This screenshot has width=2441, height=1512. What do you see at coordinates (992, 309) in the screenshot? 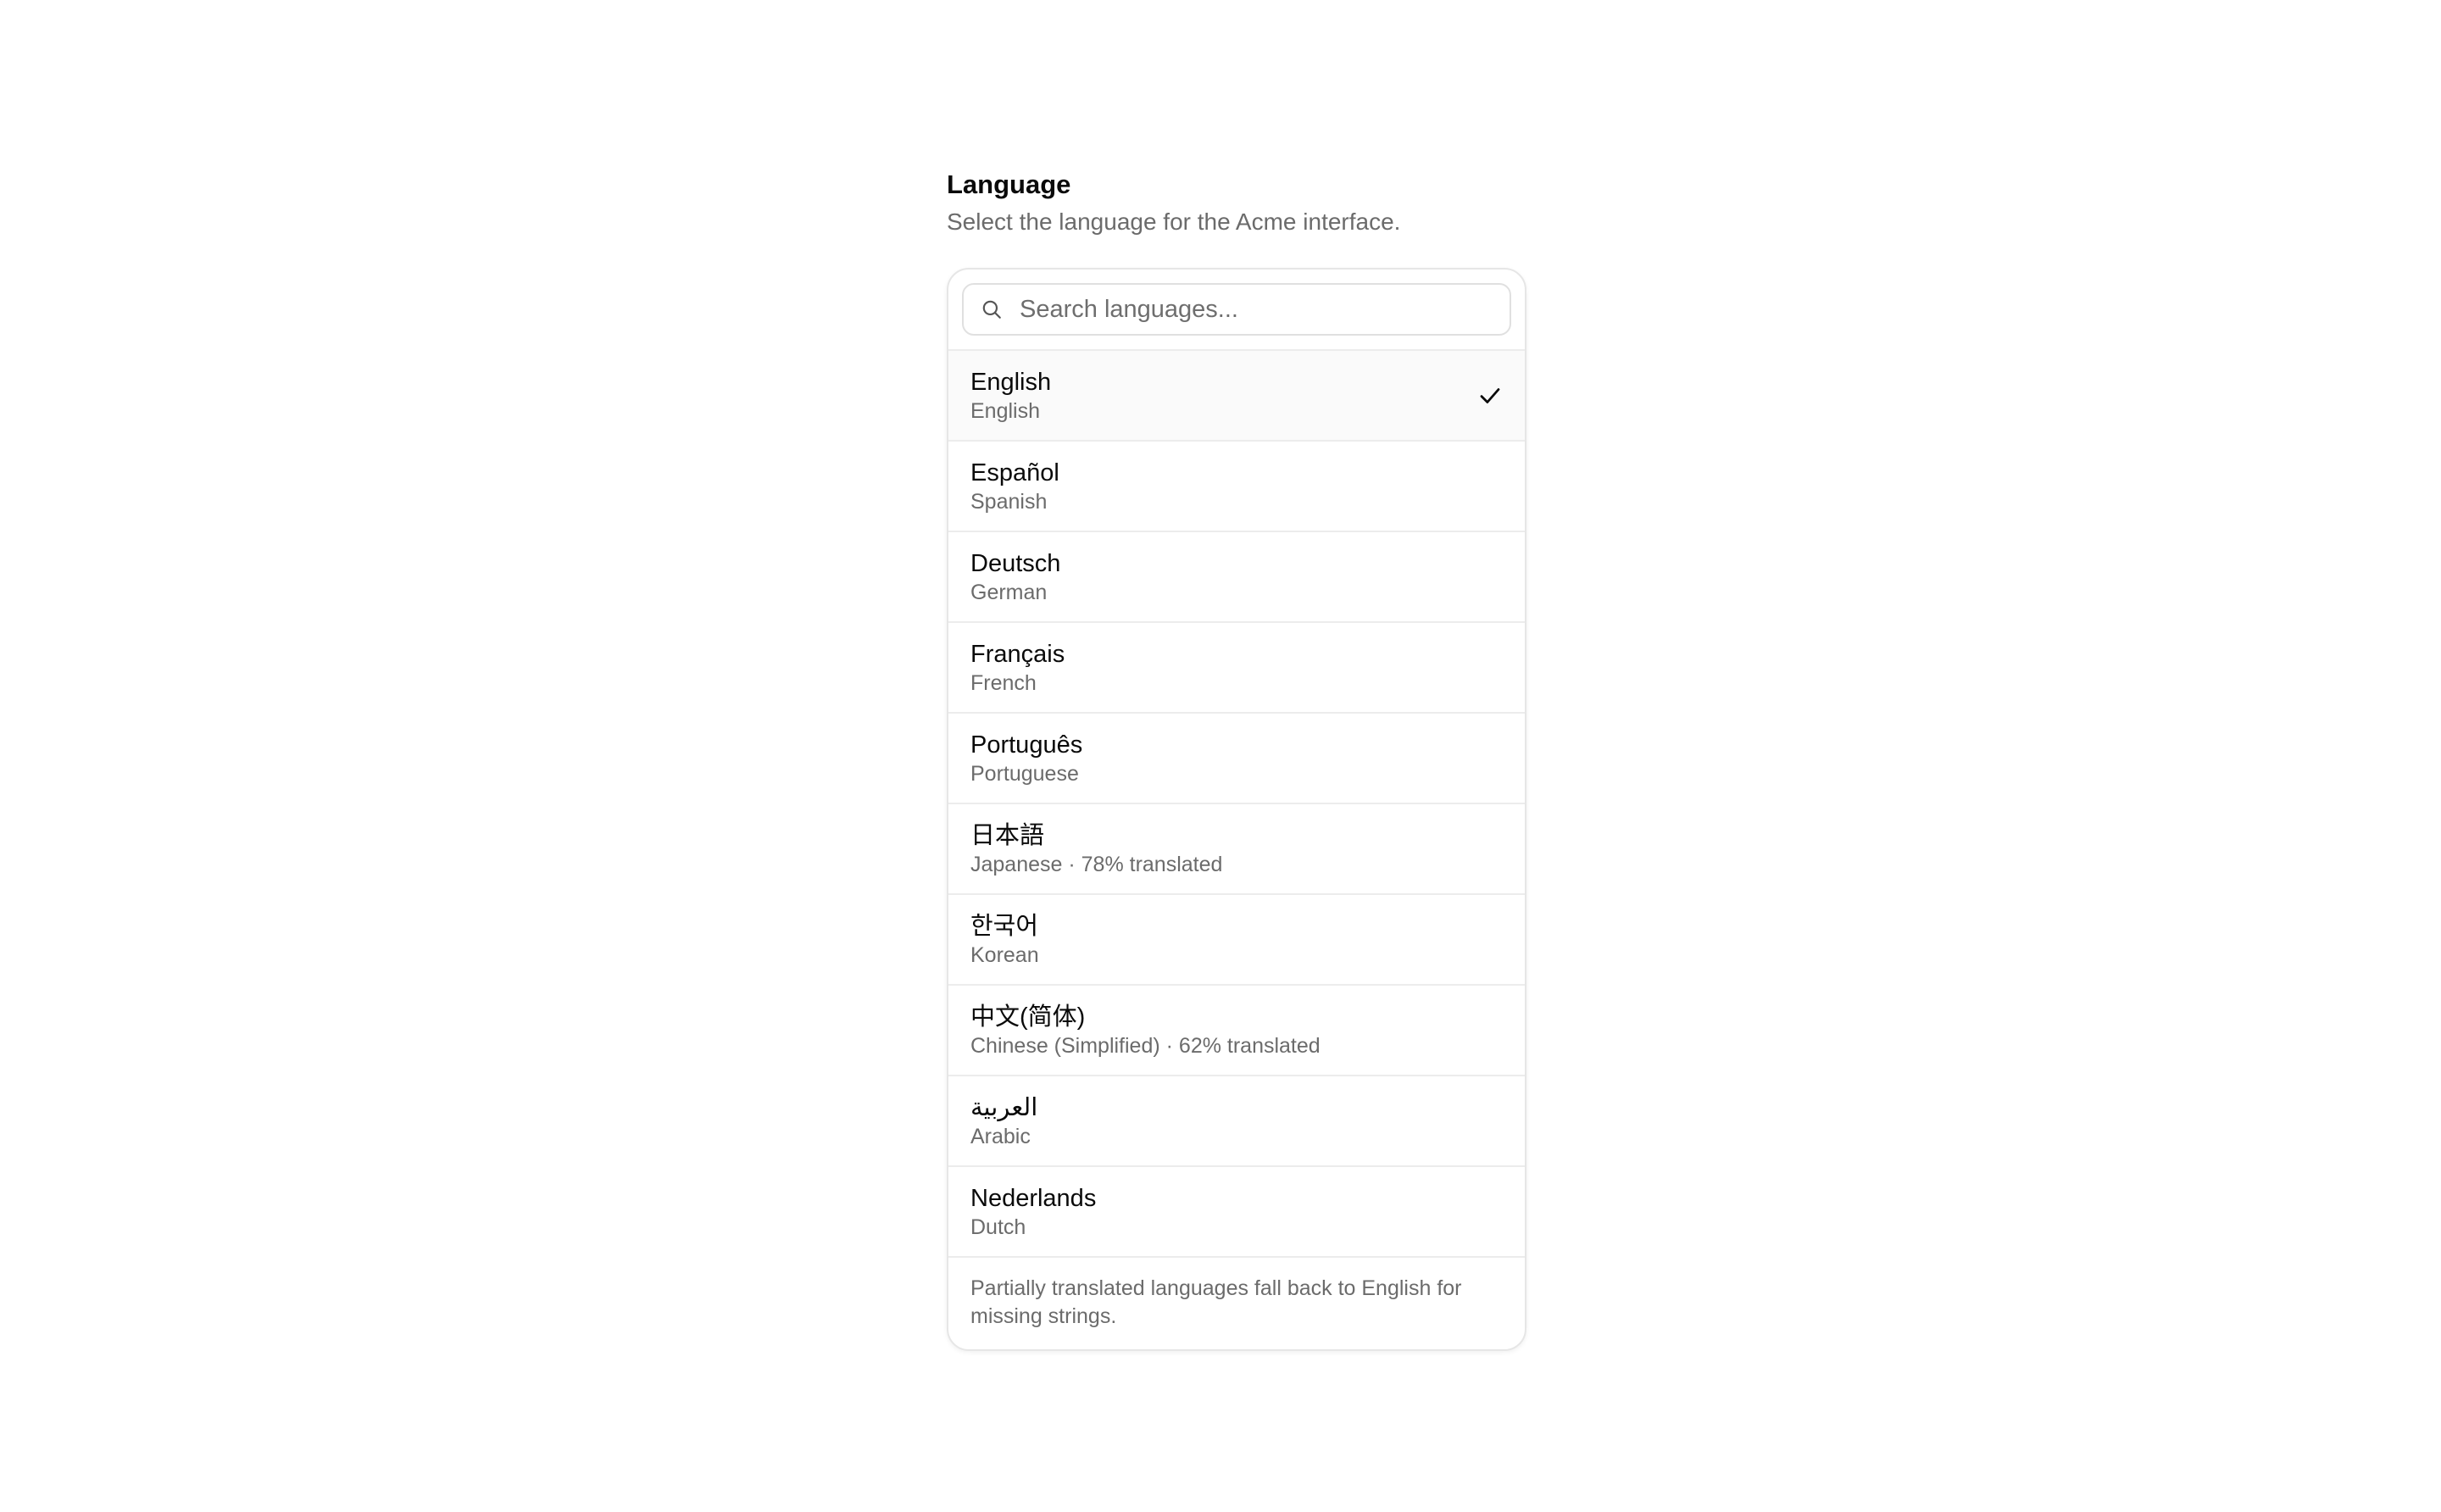
I see `search-icon` at bounding box center [992, 309].